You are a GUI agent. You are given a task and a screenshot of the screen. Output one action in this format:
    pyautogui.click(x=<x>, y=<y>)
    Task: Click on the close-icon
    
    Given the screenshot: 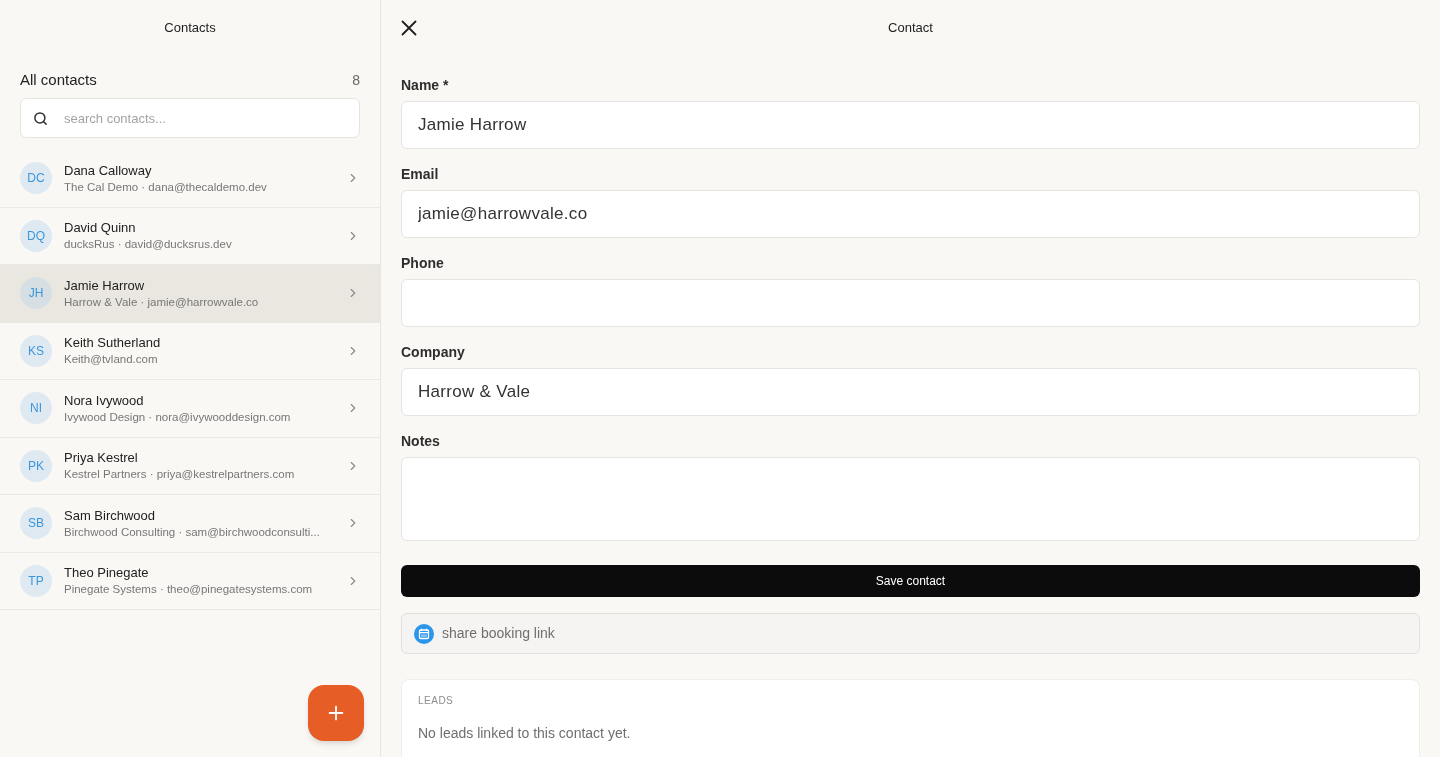 What is the action you would take?
    pyautogui.click(x=409, y=28)
    